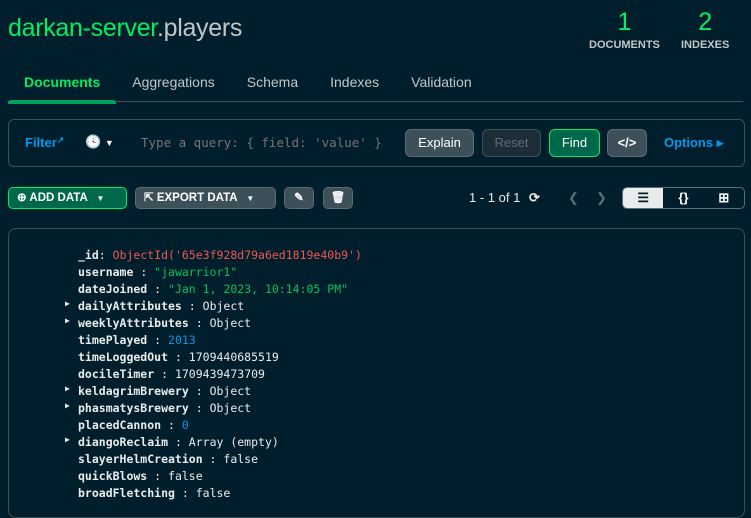 The width and height of the screenshot is (751, 518). What do you see at coordinates (88, 255) in the screenshot?
I see `field-key: _id` at bounding box center [88, 255].